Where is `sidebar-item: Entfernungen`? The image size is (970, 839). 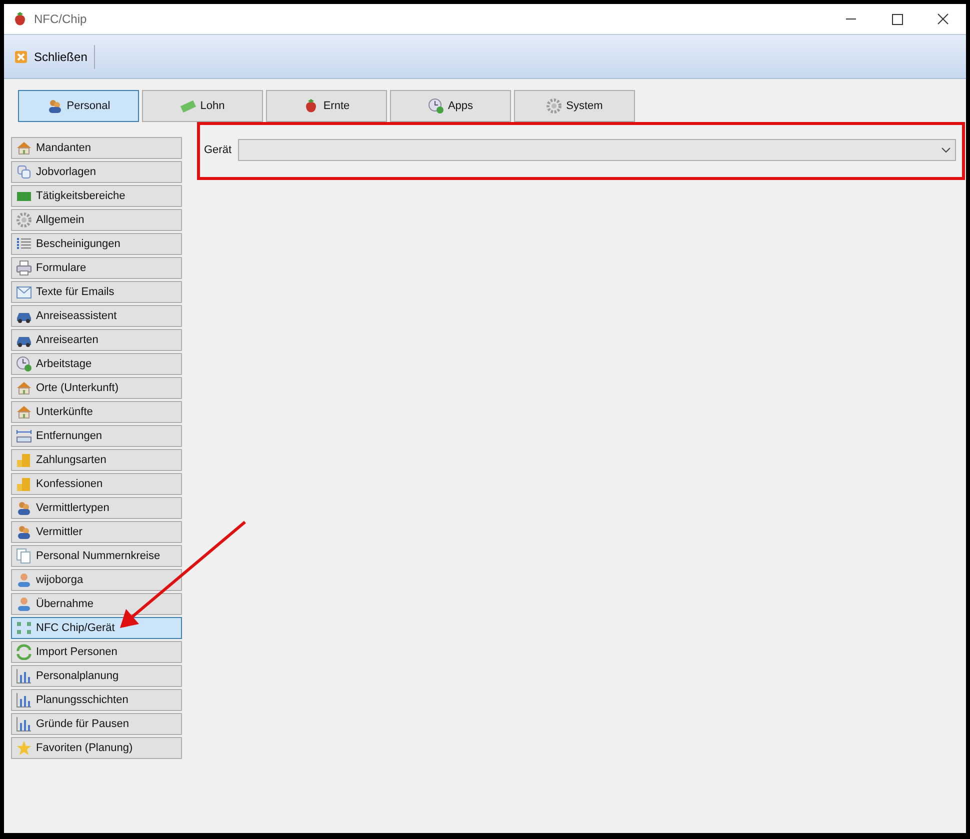
sidebar-item: Entfernungen is located at coordinates (96, 436).